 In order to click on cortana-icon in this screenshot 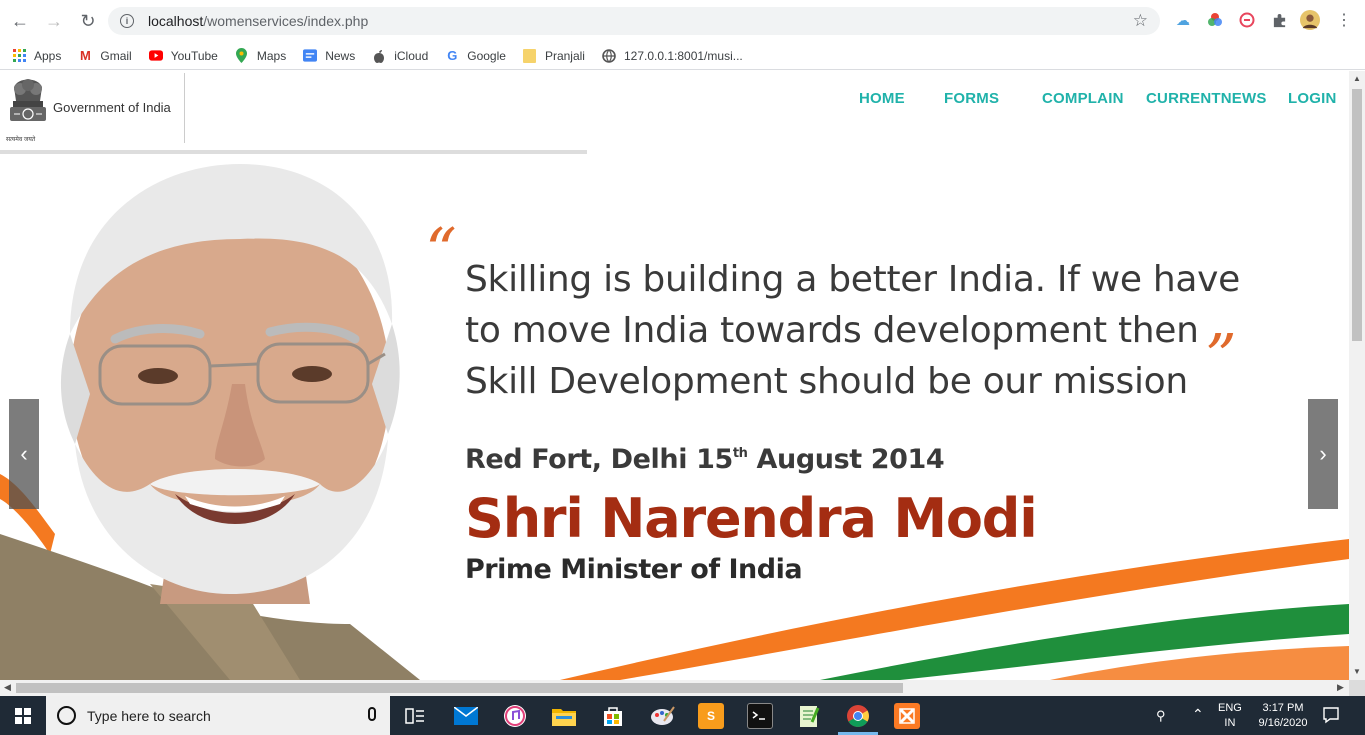, I will do `click(66, 715)`.